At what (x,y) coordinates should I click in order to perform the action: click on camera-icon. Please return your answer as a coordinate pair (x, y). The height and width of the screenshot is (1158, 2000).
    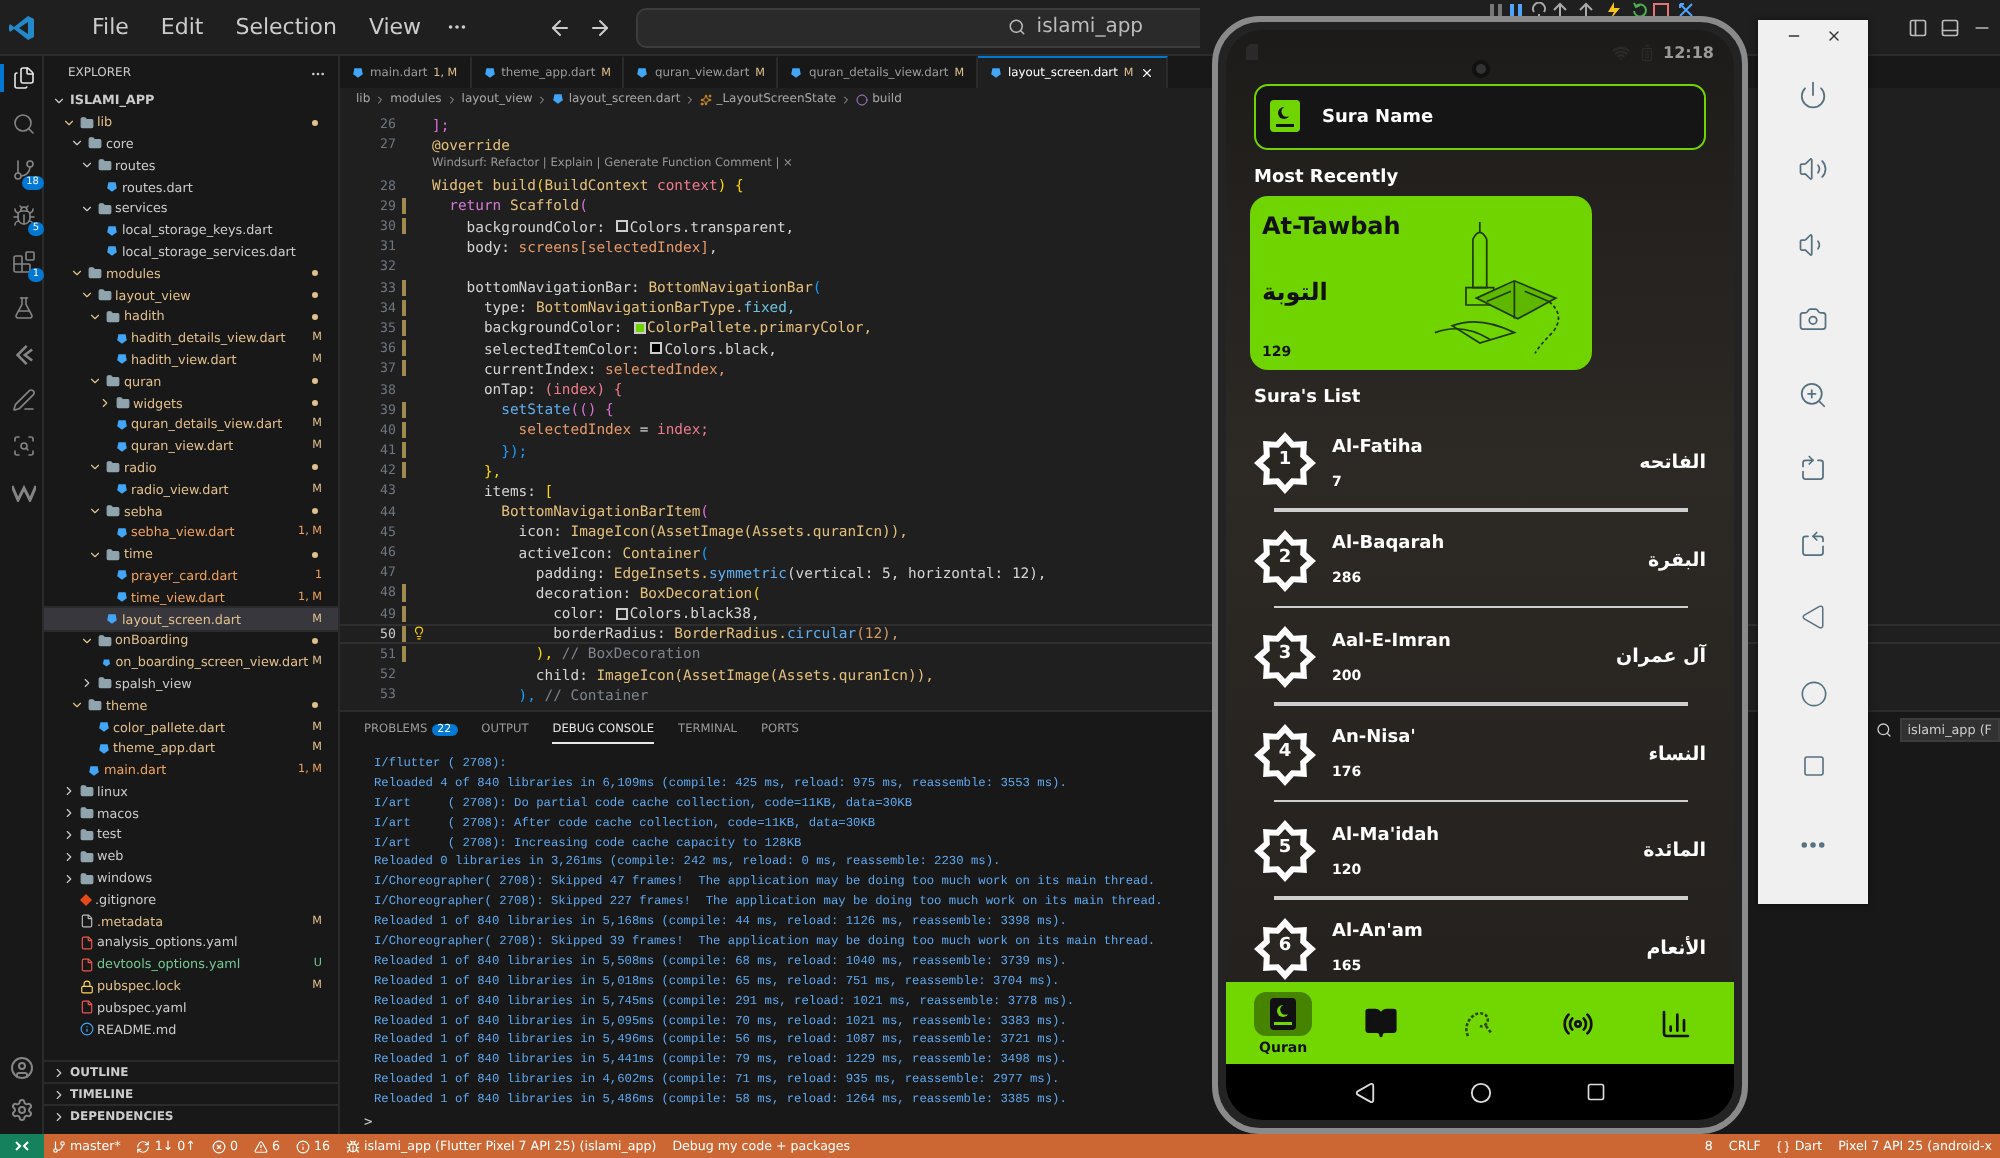
    Looking at the image, I should click on (1813, 319).